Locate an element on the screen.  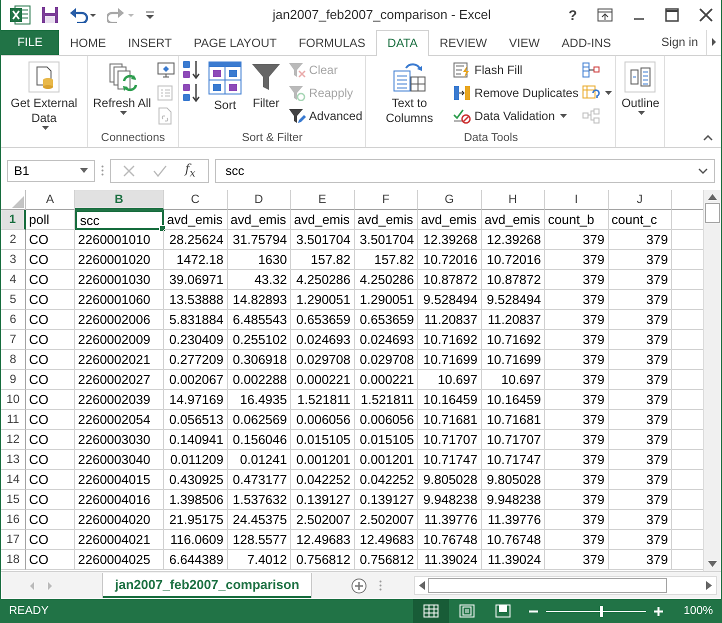
ribbon-tab: PAGE LAYOUT is located at coordinates (235, 43).